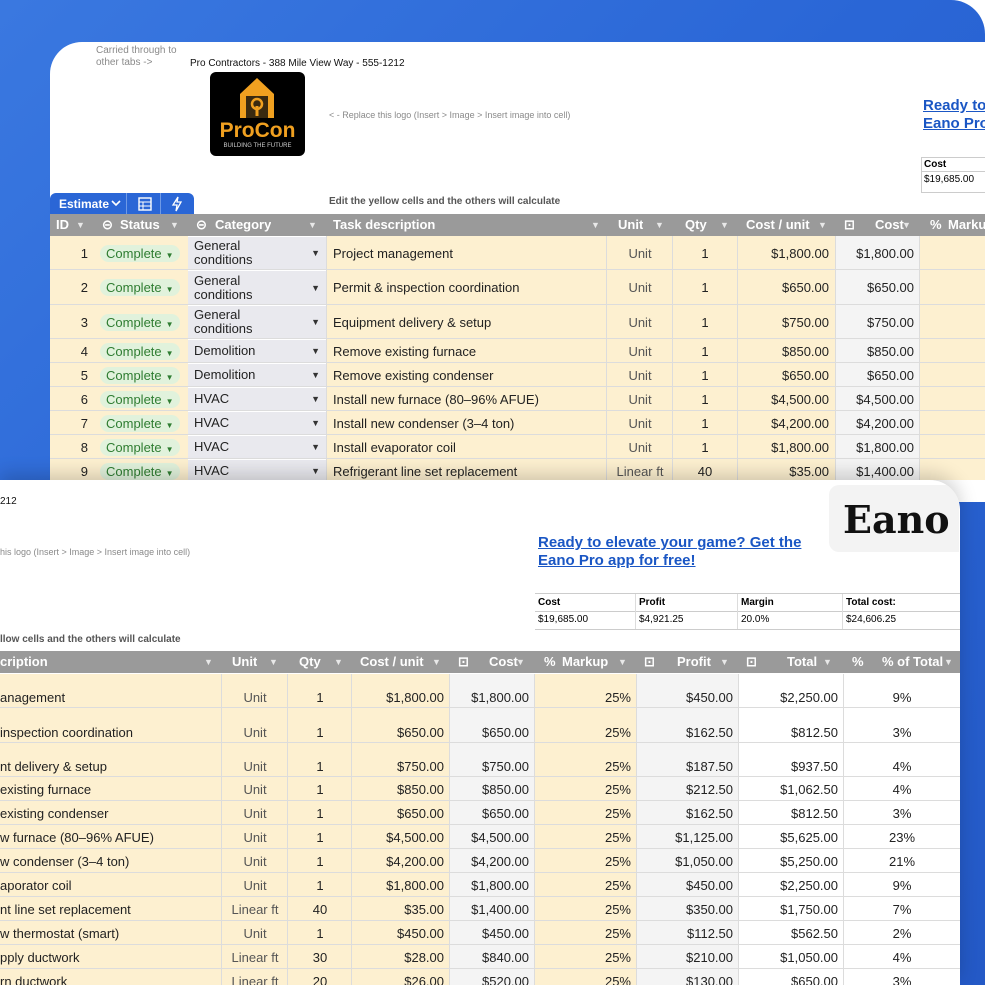 Image resolution: width=985 pixels, height=985 pixels. Describe the element at coordinates (111, 861) in the screenshot. I see `task-cell: w condenser (3–4 ton)` at that location.